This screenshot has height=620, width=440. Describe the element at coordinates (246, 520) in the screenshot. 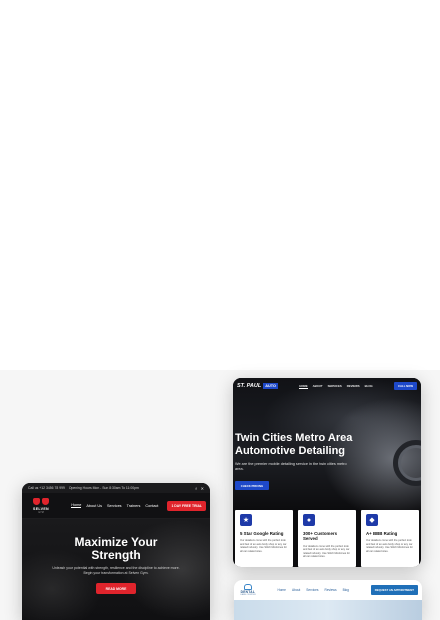

I see `star-icon: ★` at that location.